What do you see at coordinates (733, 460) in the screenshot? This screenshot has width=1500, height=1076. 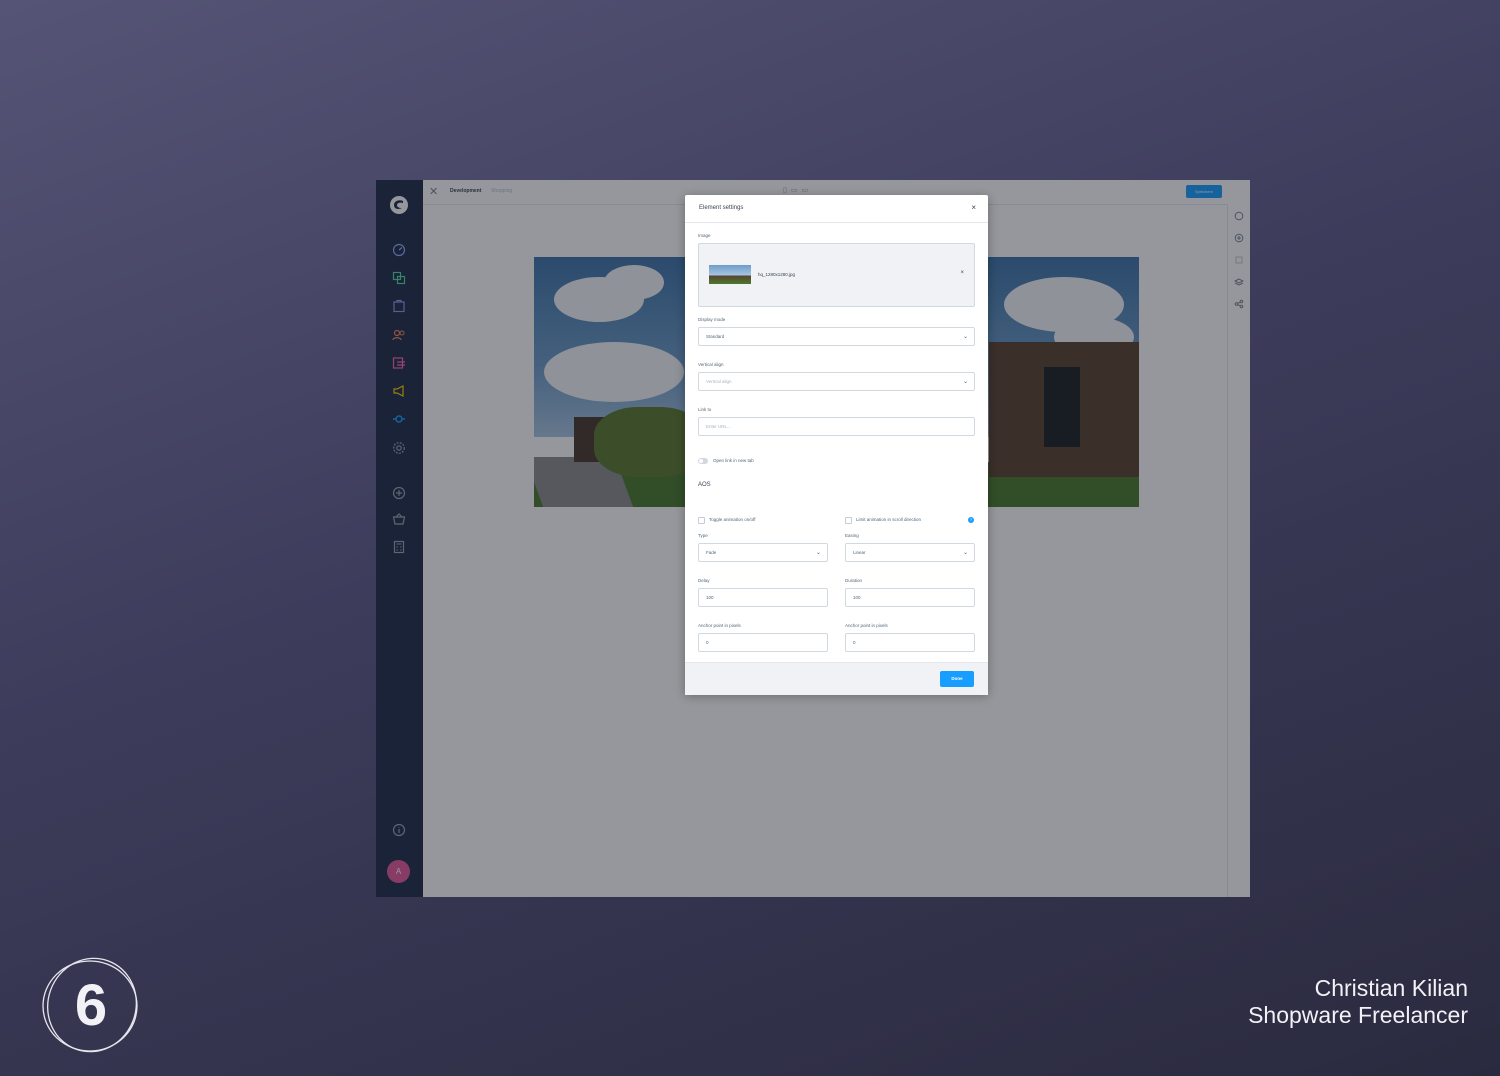 I see `new-tab-label: Open link in new tab` at bounding box center [733, 460].